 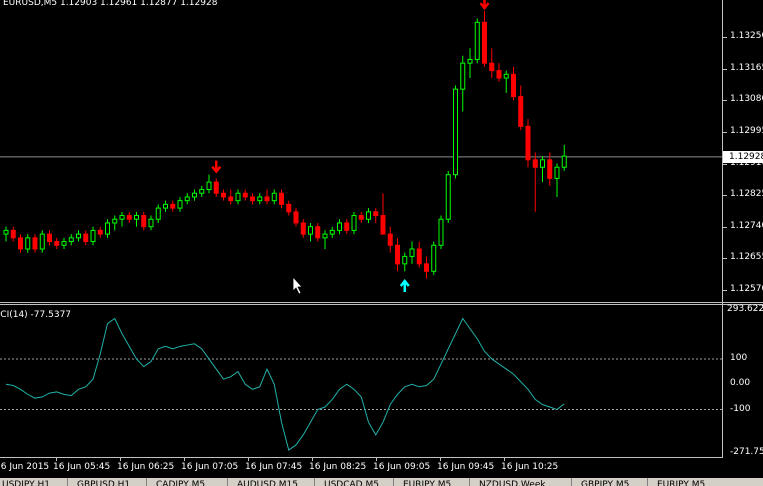 I want to click on sell-arrow, so click(x=484, y=5).